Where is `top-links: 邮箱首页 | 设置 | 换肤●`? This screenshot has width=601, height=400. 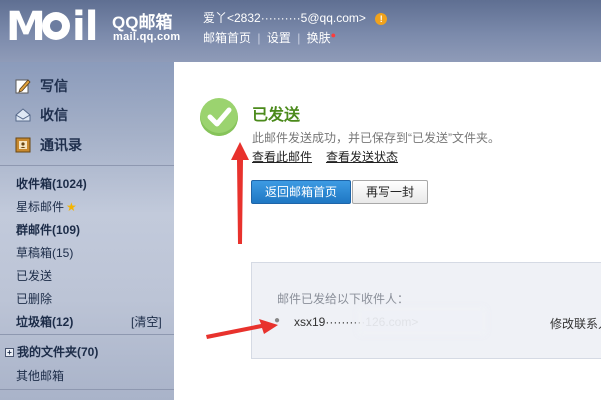
top-links: 邮箱首页 | 设置 | 换肤● is located at coordinates (269, 37).